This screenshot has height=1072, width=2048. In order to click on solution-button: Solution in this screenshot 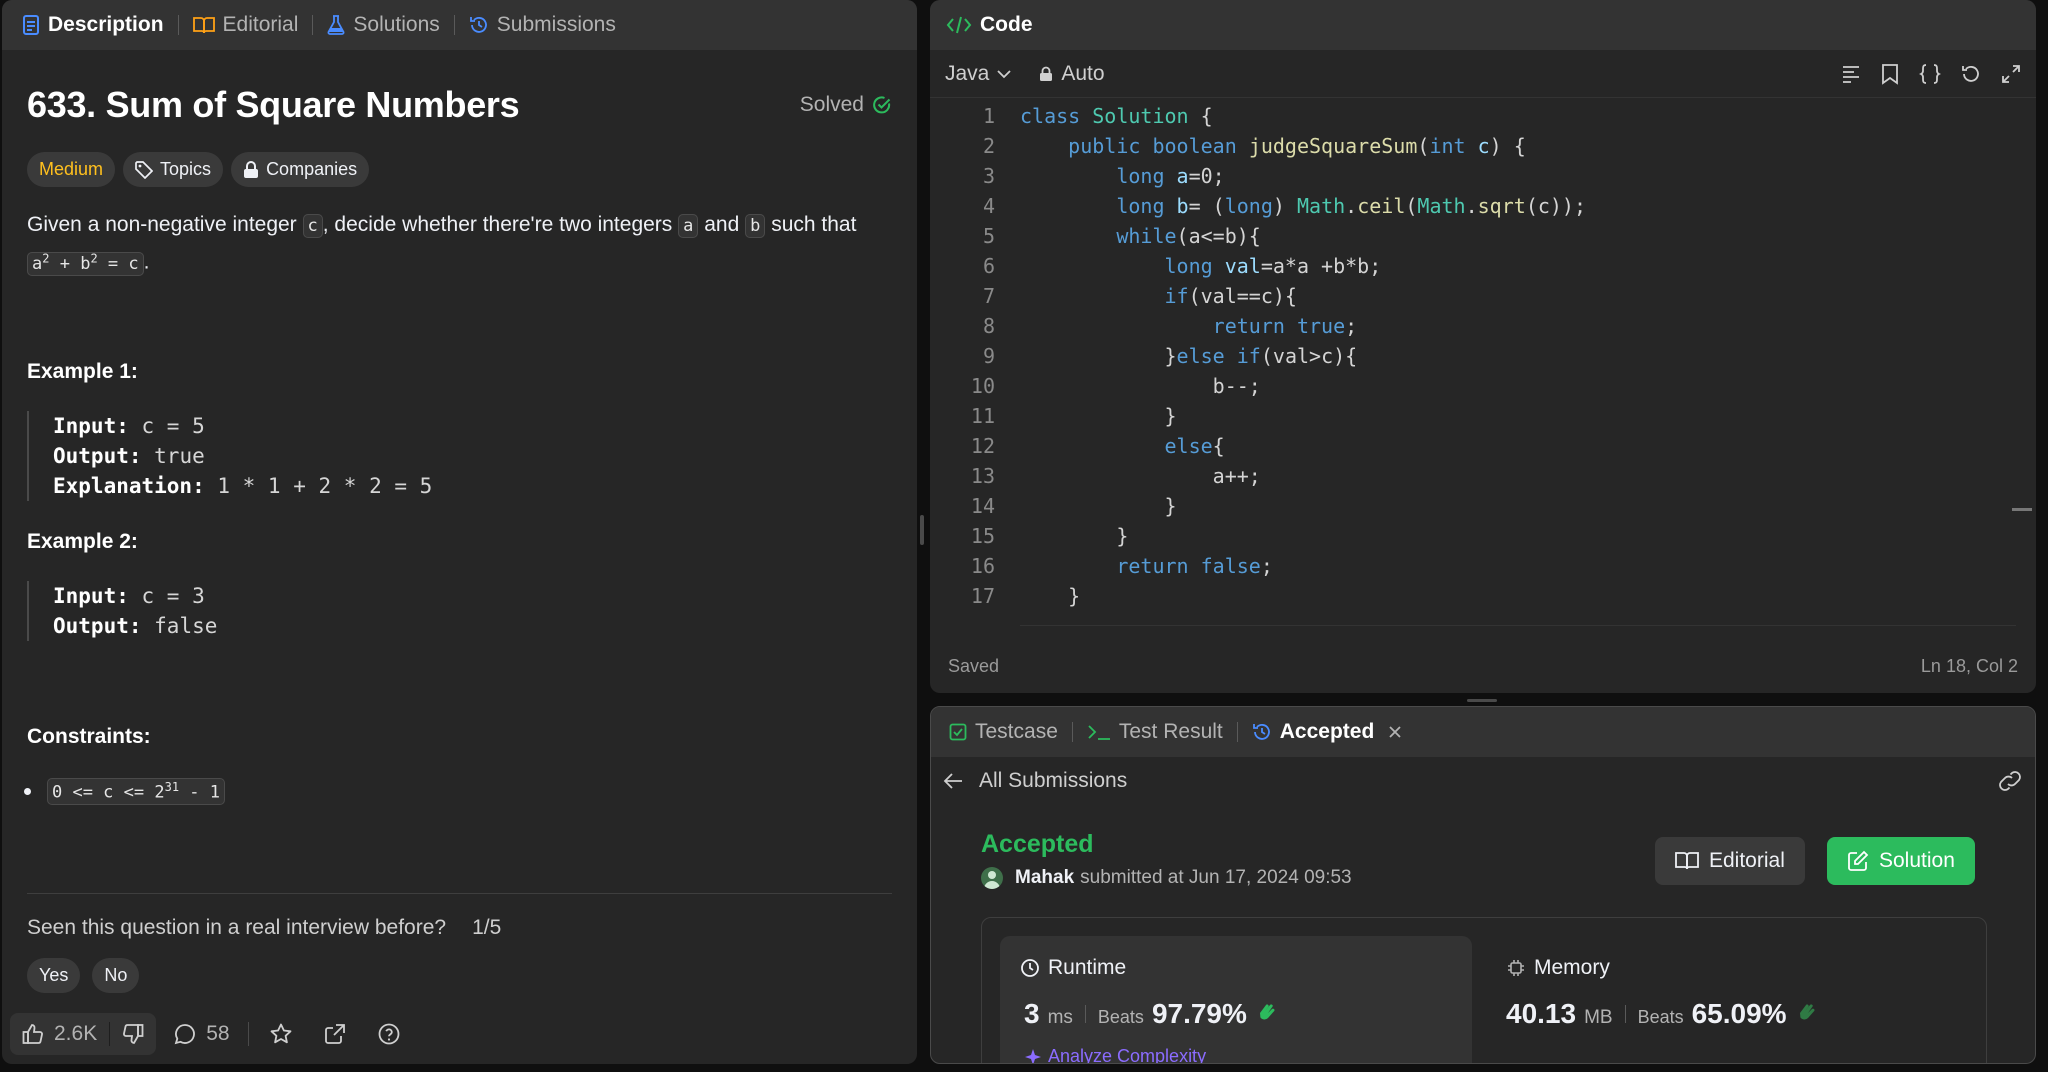, I will do `click(1901, 861)`.